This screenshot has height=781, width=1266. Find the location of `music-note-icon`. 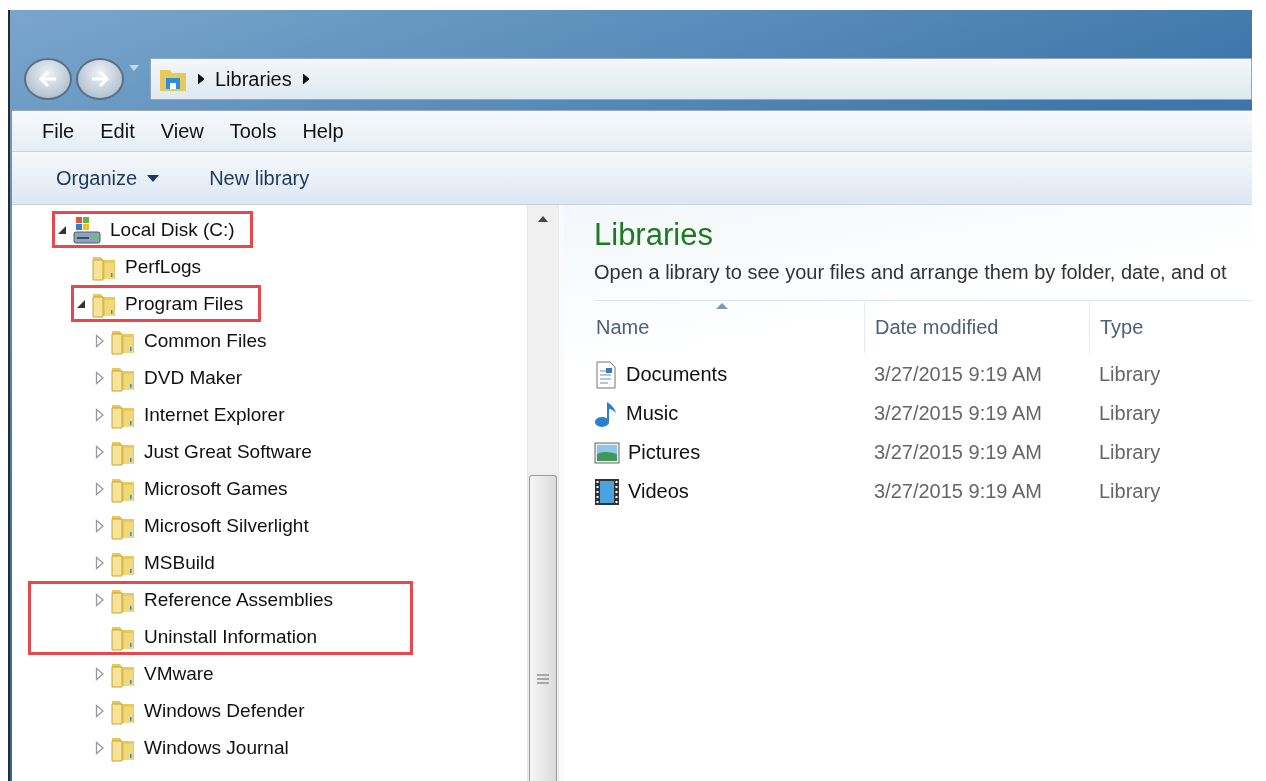

music-note-icon is located at coordinates (606, 413).